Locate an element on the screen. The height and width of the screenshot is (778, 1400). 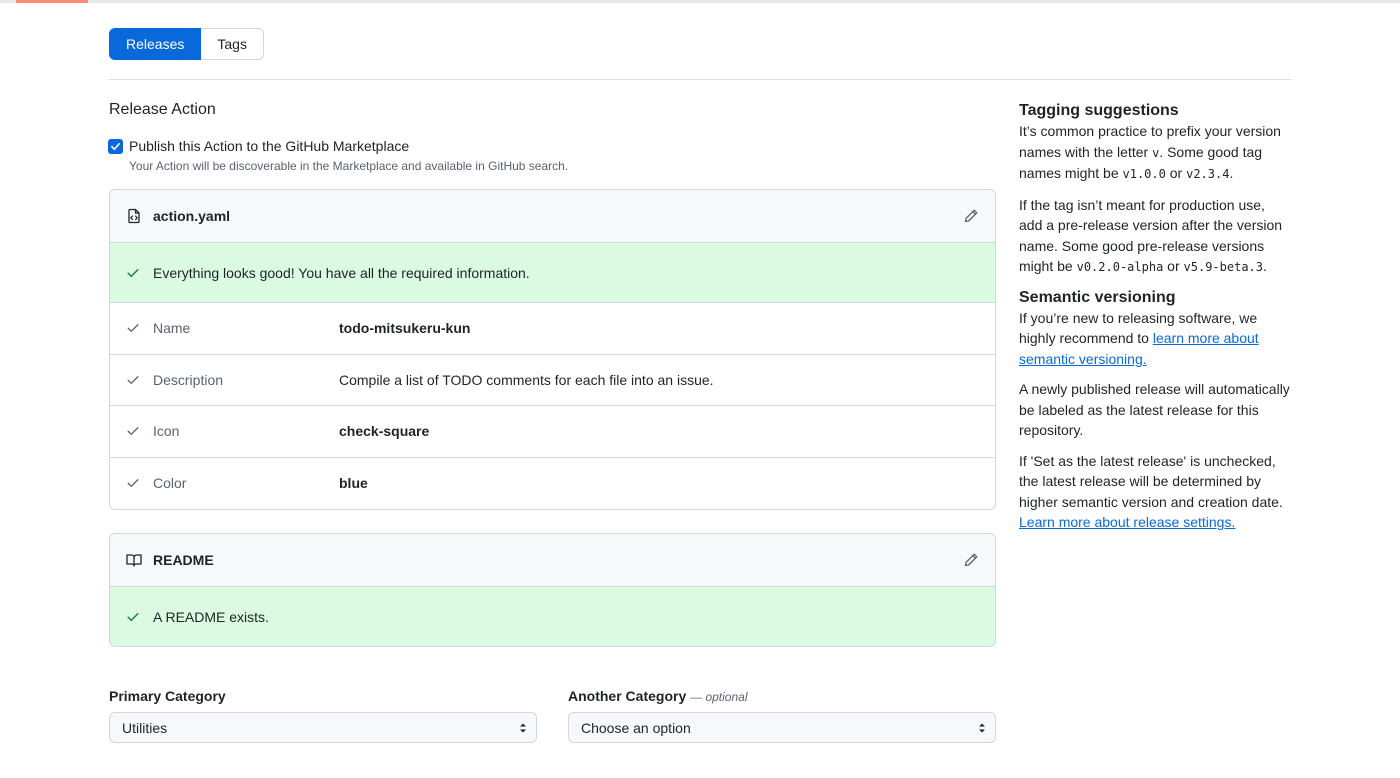
release-action-title: Release Action is located at coordinates (162, 109).